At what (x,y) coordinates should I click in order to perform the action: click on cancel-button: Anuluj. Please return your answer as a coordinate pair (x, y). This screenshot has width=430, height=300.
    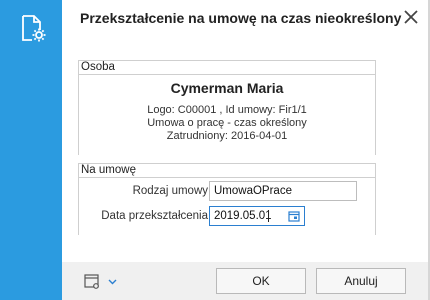
    Looking at the image, I should click on (361, 281).